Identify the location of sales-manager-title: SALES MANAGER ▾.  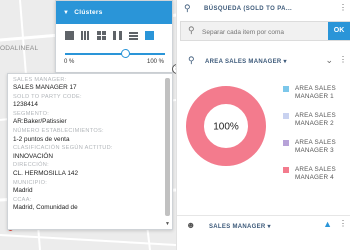
(240, 226).